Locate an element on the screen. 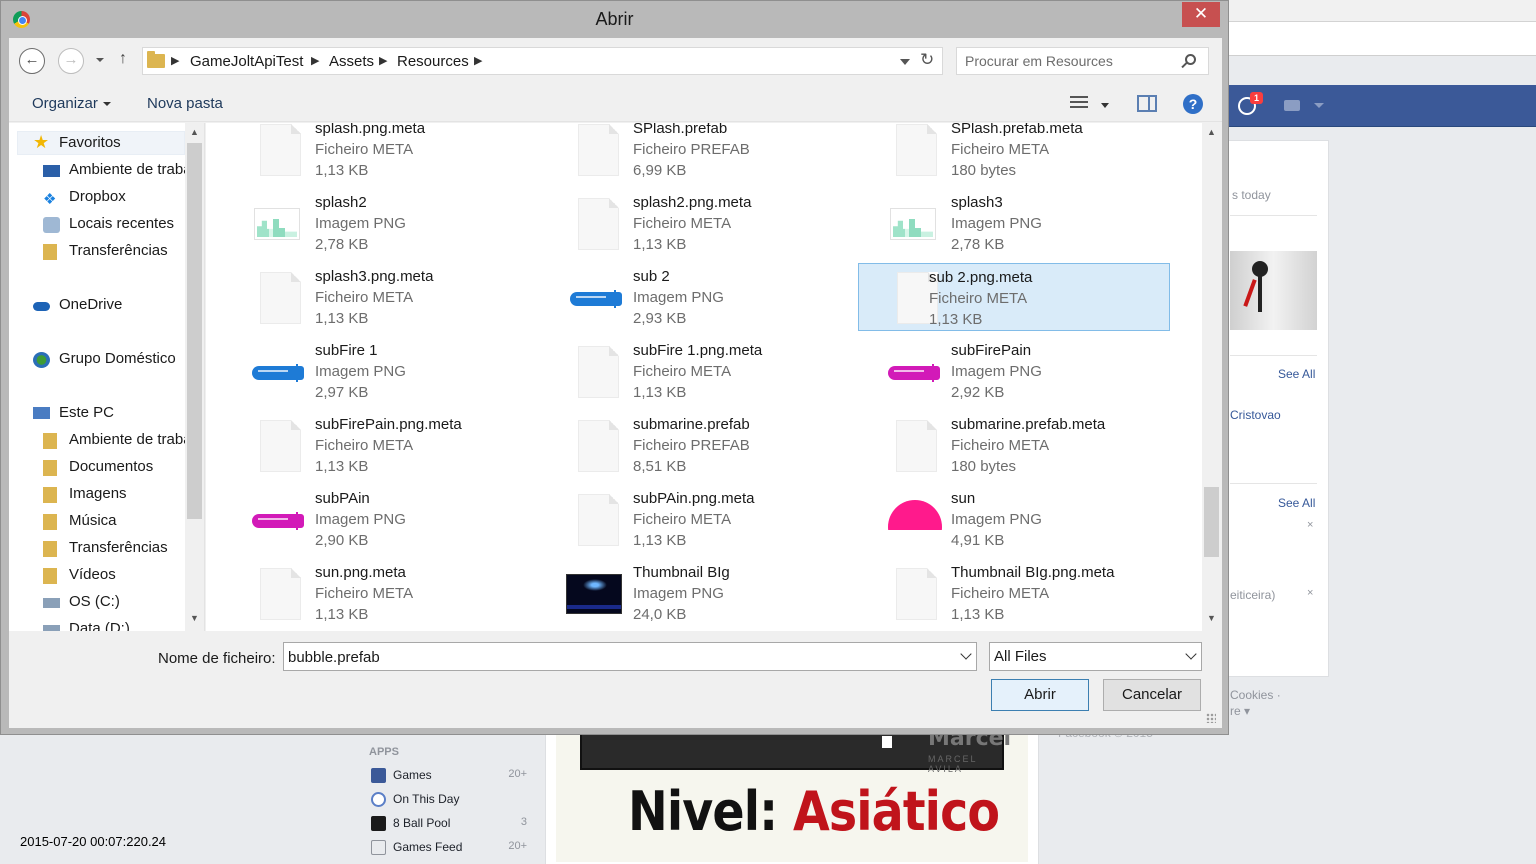 The width and height of the screenshot is (1536, 864). refresh-icon: ↻ is located at coordinates (927, 60).